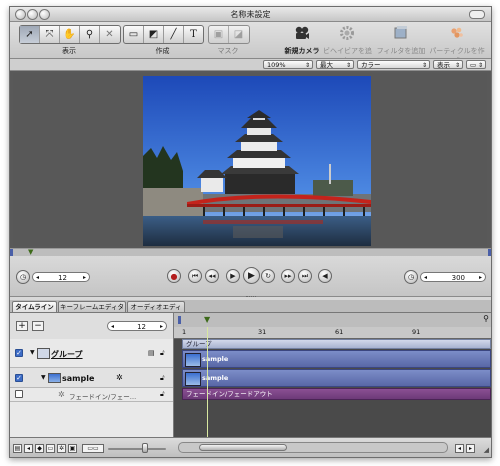 The width and height of the screenshot is (500, 466). What do you see at coordinates (336, 394) in the screenshot?
I see `fade-behavior-bar: フェードイン/フェードアウト` at bounding box center [336, 394].